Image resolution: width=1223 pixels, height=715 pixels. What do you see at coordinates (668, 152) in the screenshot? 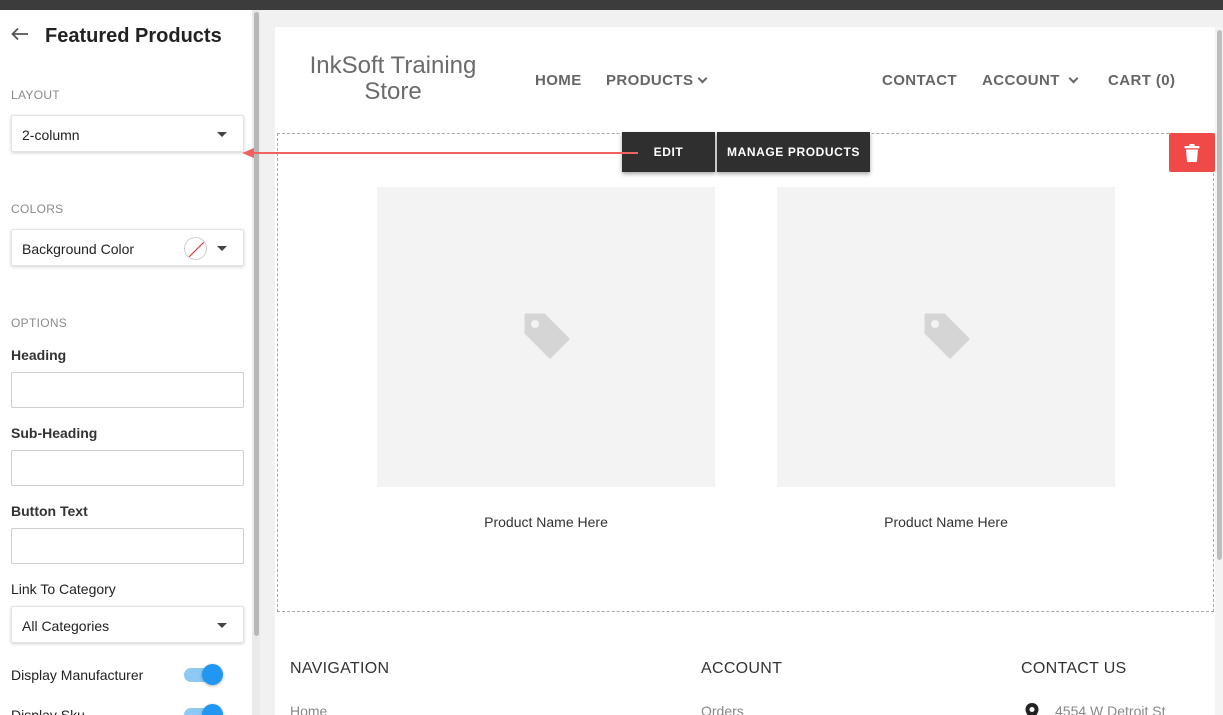
I see `edit-button: EDIT` at bounding box center [668, 152].